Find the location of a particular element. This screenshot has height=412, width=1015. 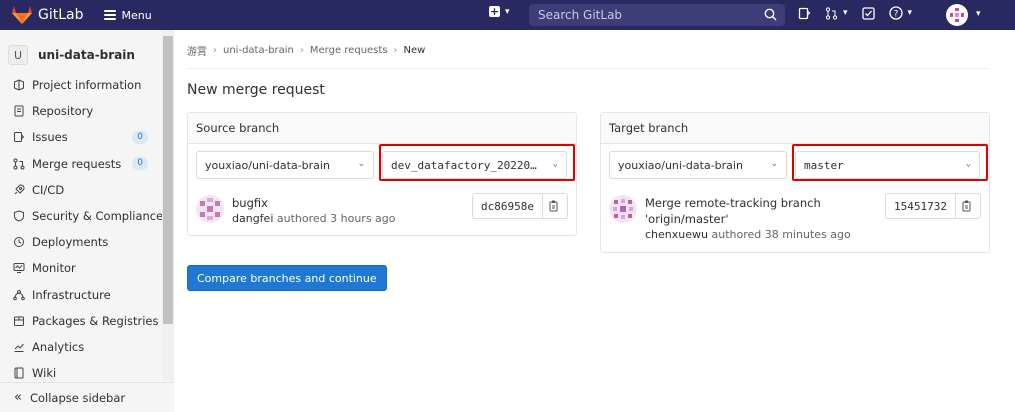

sidebar-scrollbar-thumb is located at coordinates (168, 180).